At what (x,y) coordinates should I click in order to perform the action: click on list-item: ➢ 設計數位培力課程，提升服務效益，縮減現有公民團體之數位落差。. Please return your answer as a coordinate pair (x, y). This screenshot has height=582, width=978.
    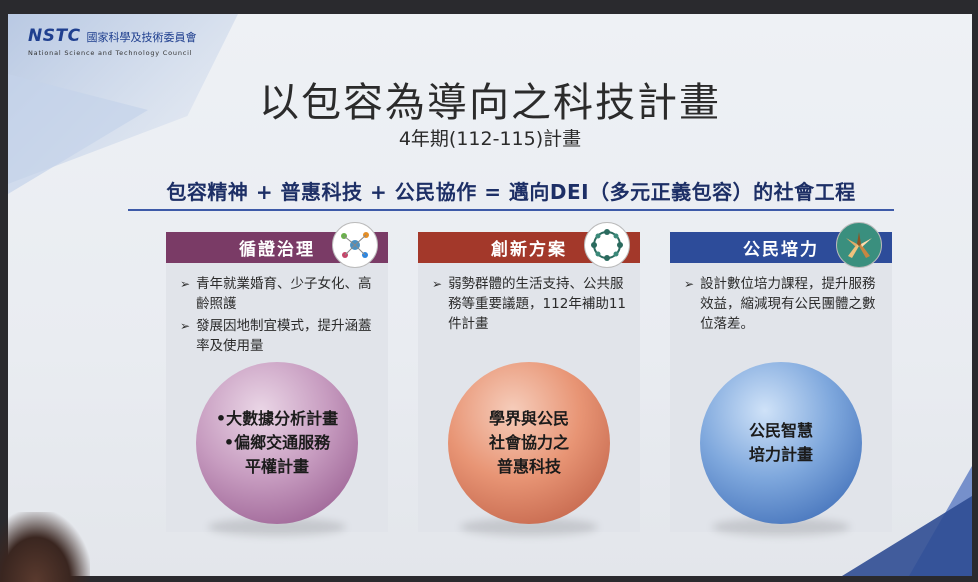
    Looking at the image, I should click on (780, 304).